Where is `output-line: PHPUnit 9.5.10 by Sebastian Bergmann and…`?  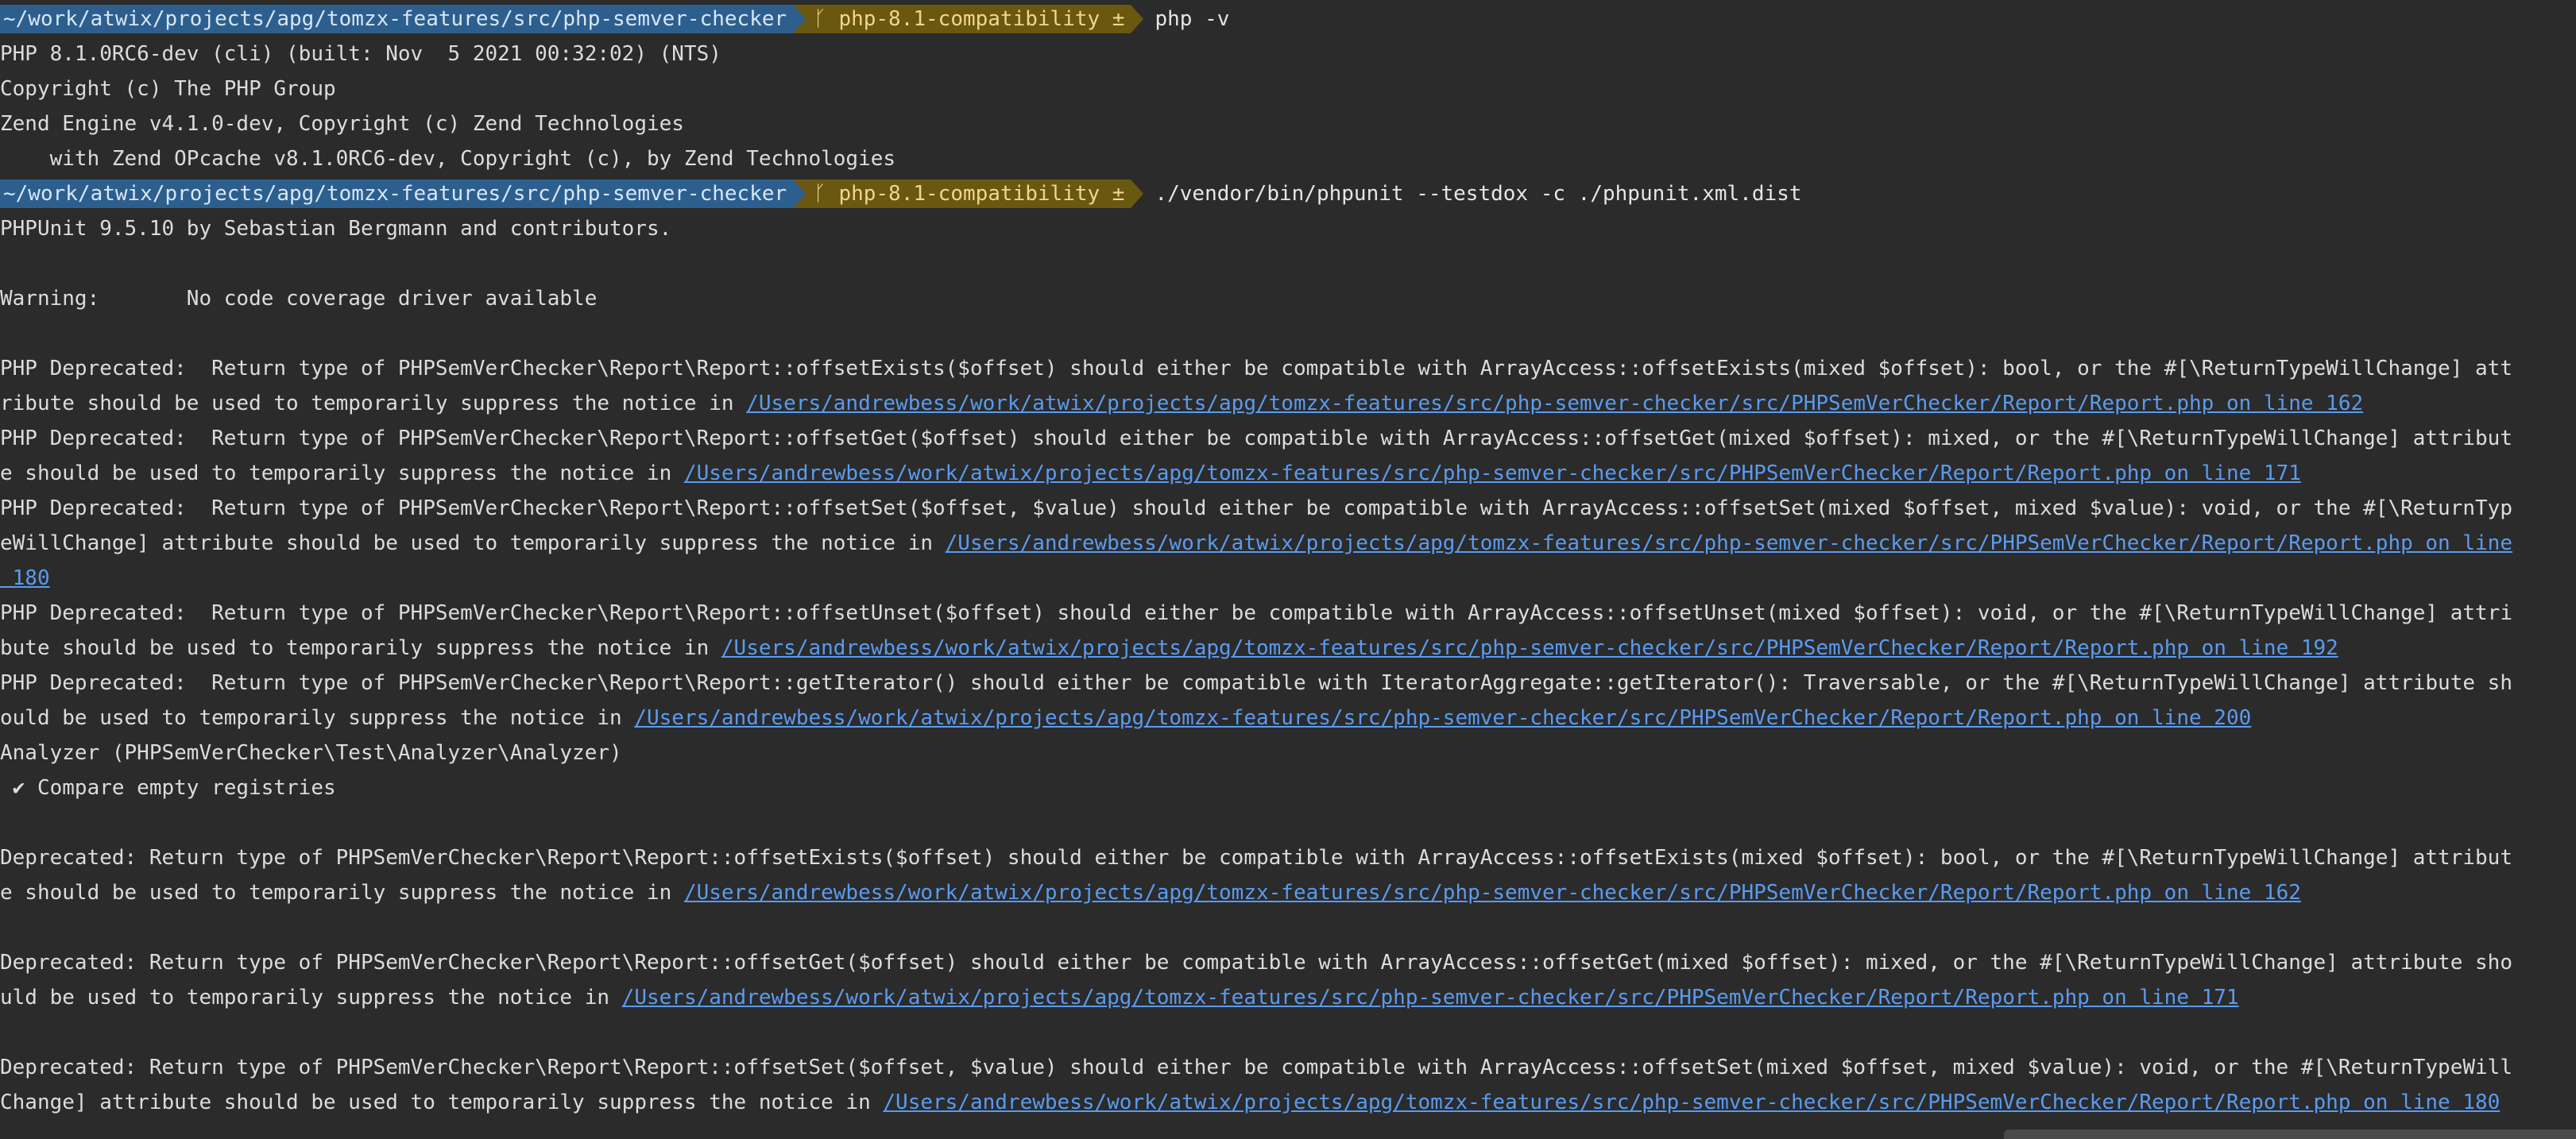 output-line: PHPUnit 9.5.10 by Sebastian Bergmann and… is located at coordinates (336, 229).